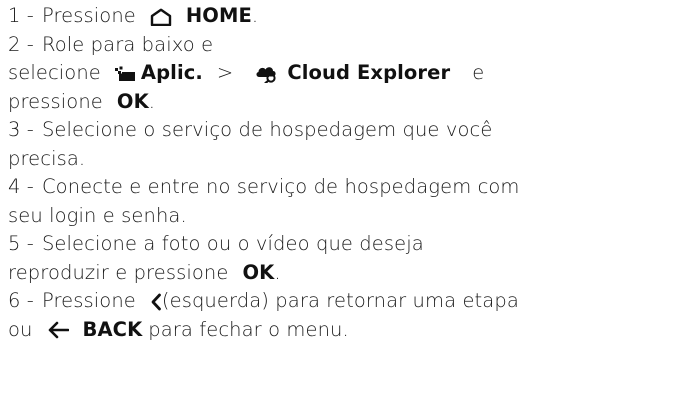 The height and width of the screenshot is (405, 698). Describe the element at coordinates (97, 215) in the screenshot. I see `step-text: seu login e senha.` at that location.